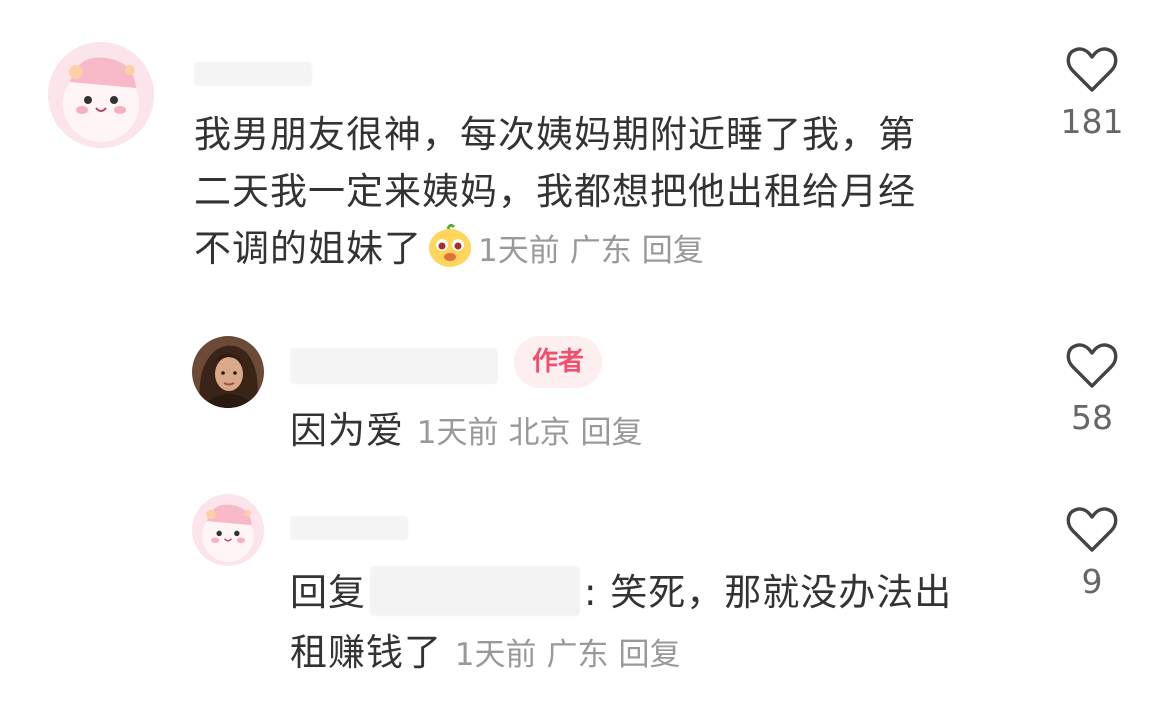 The width and height of the screenshot is (1170, 716). I want to click on like-button: 9, so click(1092, 553).